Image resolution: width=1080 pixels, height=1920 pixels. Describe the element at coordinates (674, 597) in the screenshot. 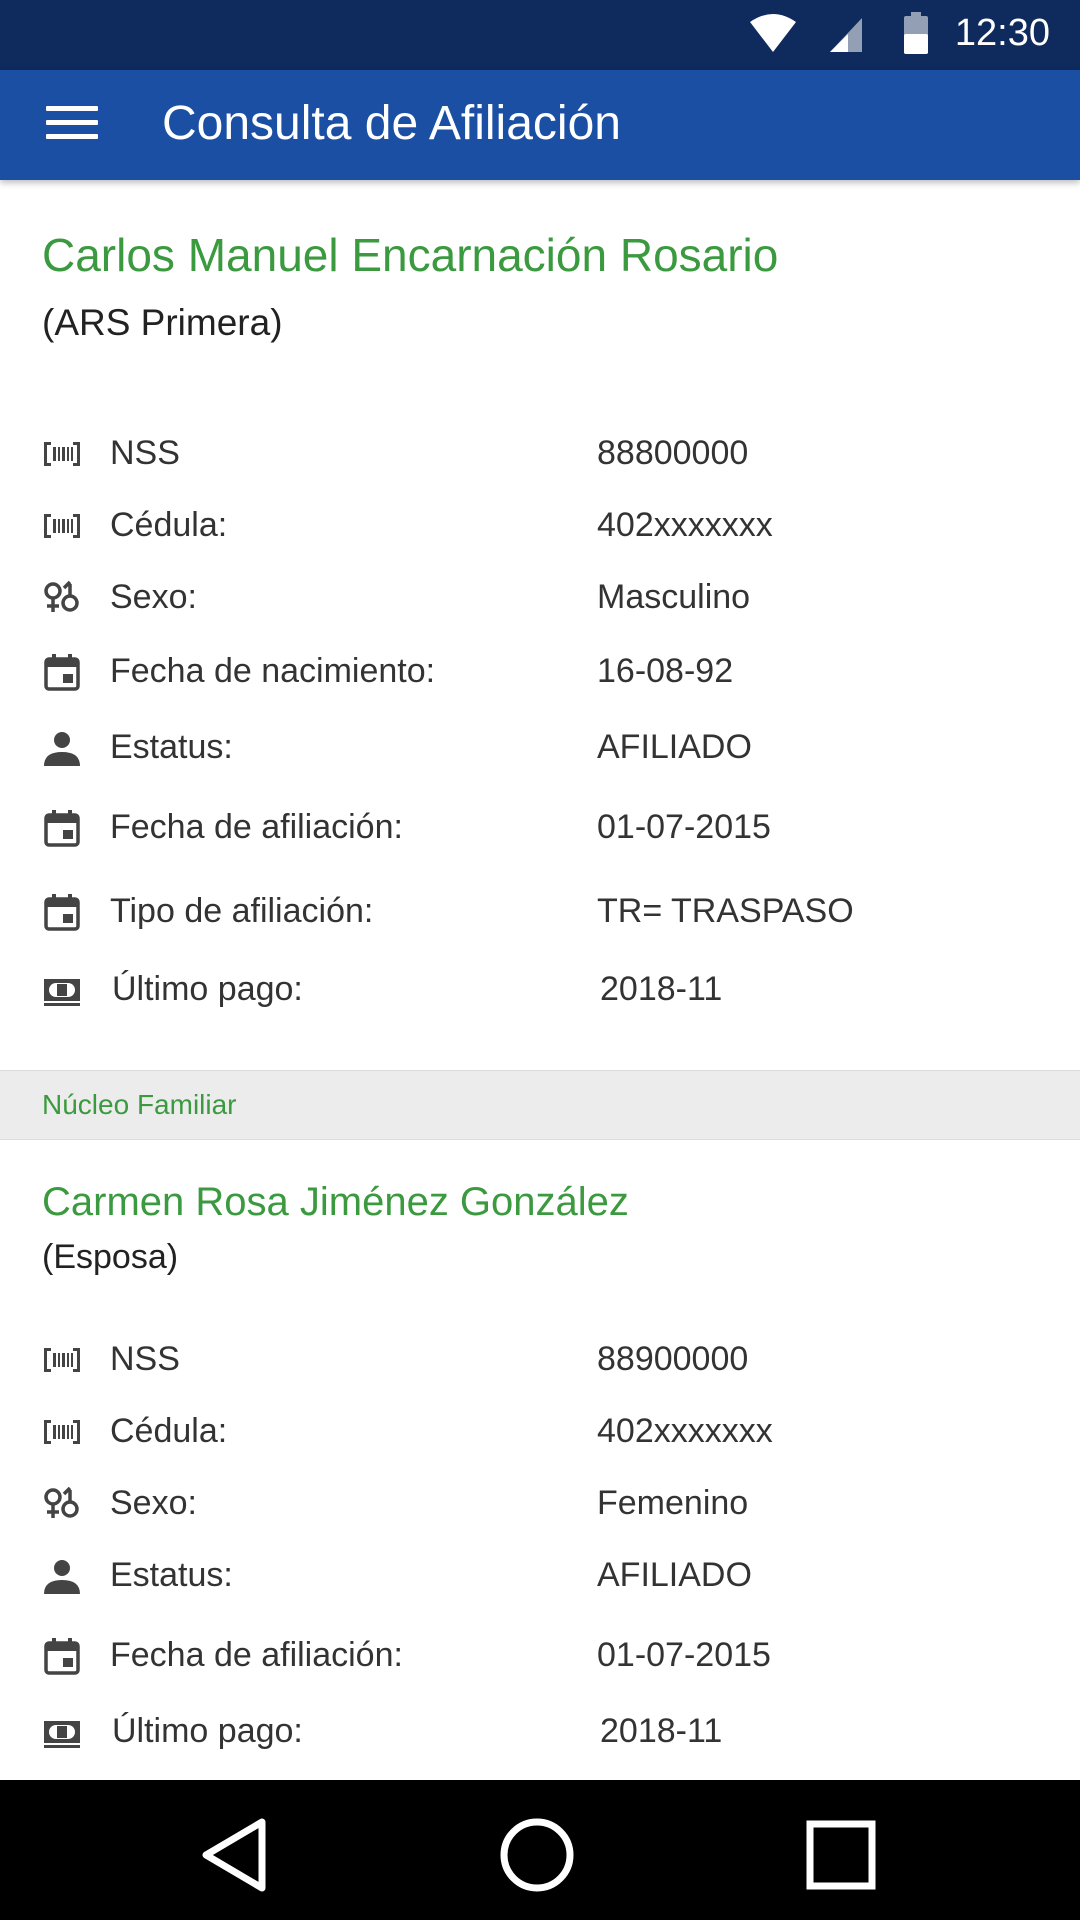

I see `detail-value: Masculino` at that location.